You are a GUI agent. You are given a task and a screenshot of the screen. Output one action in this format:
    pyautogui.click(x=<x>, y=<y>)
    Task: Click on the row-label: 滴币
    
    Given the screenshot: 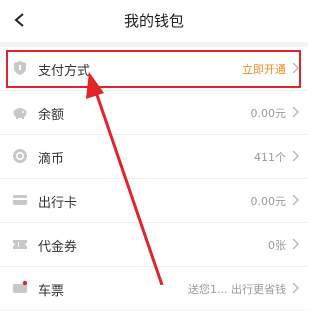 What is the action you would take?
    pyautogui.click(x=51, y=159)
    